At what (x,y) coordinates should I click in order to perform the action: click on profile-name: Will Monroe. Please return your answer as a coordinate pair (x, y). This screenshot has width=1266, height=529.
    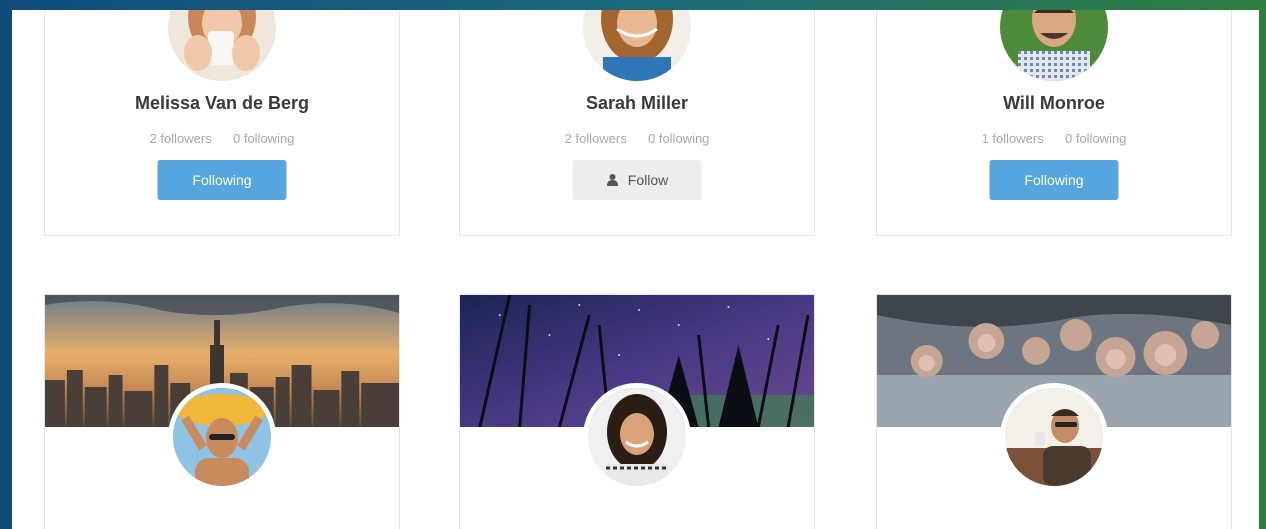
    Looking at the image, I should click on (1054, 103).